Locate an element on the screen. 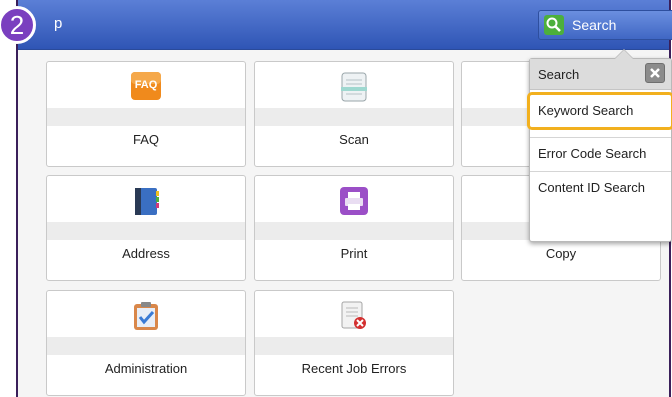 This screenshot has width=672, height=397. tile-label: Administration is located at coordinates (146, 368).